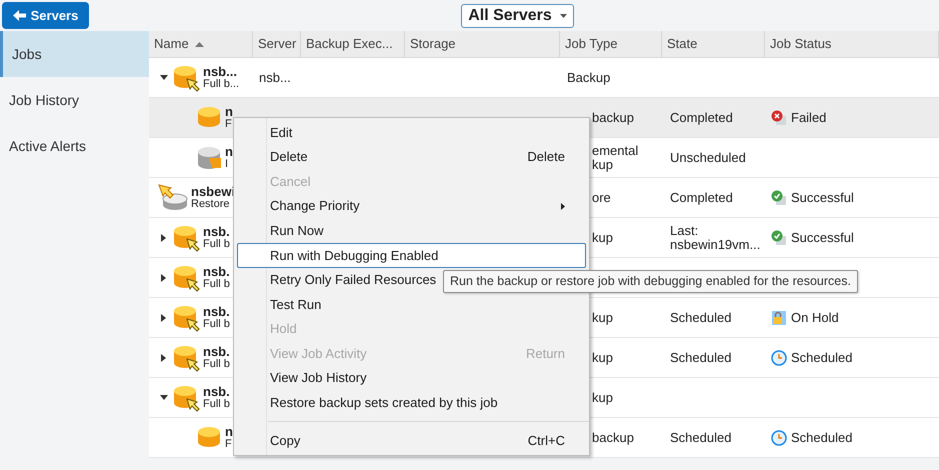 The image size is (939, 470). I want to click on table-cell-text: ore, so click(602, 197).